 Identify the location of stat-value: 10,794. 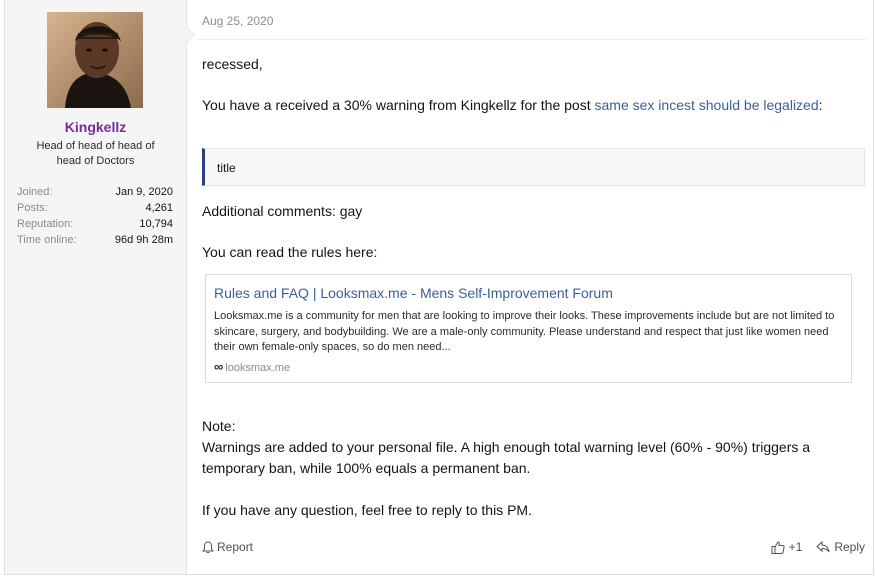
(156, 224).